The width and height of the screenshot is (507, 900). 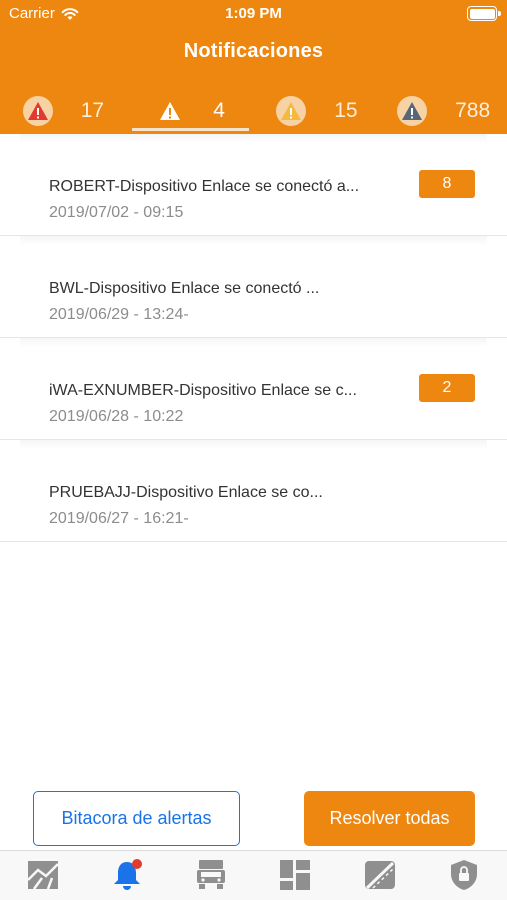 What do you see at coordinates (317, 111) in the screenshot?
I see `tab-warning-alerts: 15` at bounding box center [317, 111].